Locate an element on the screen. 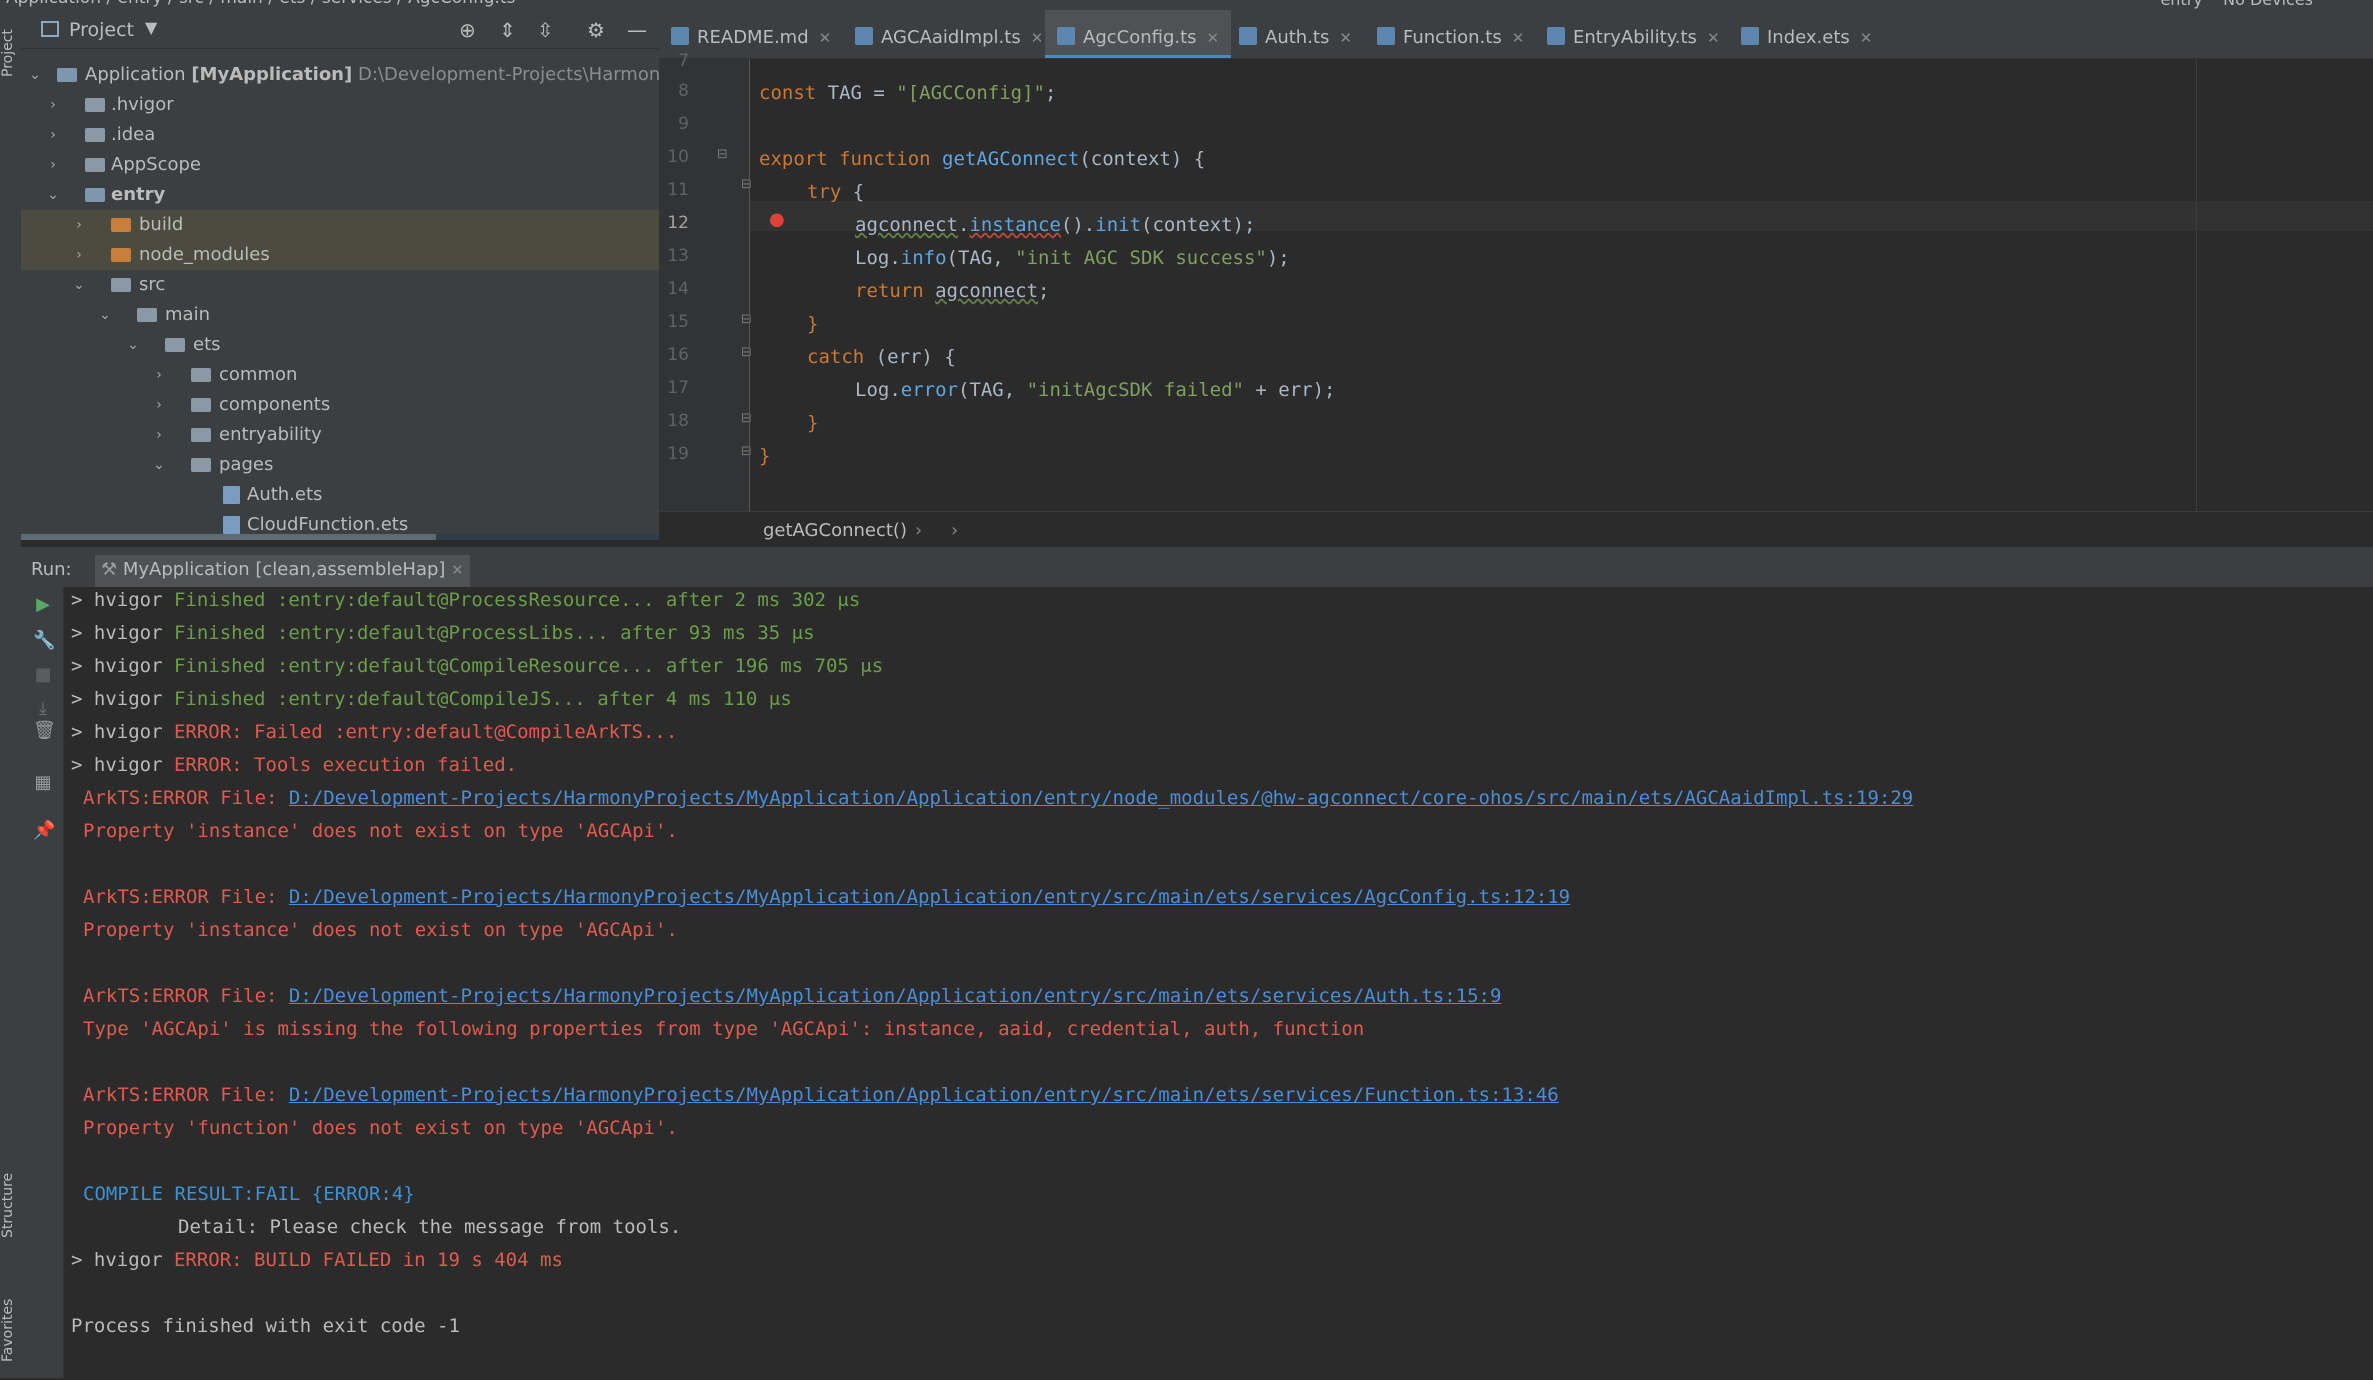  favorites-tool-button: Favorites is located at coordinates (10, 1330).